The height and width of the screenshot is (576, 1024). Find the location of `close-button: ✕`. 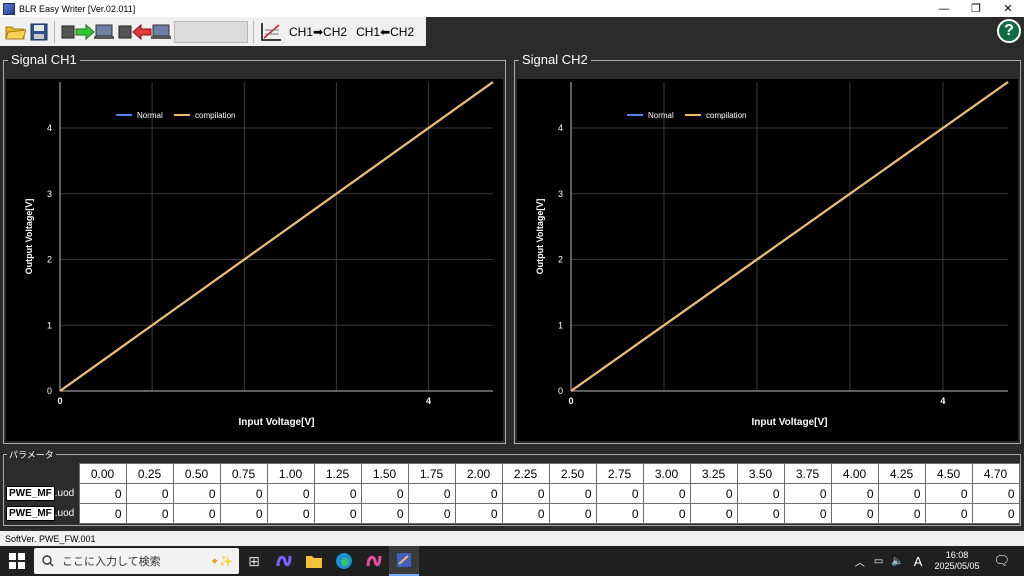

close-button: ✕ is located at coordinates (1008, 8).